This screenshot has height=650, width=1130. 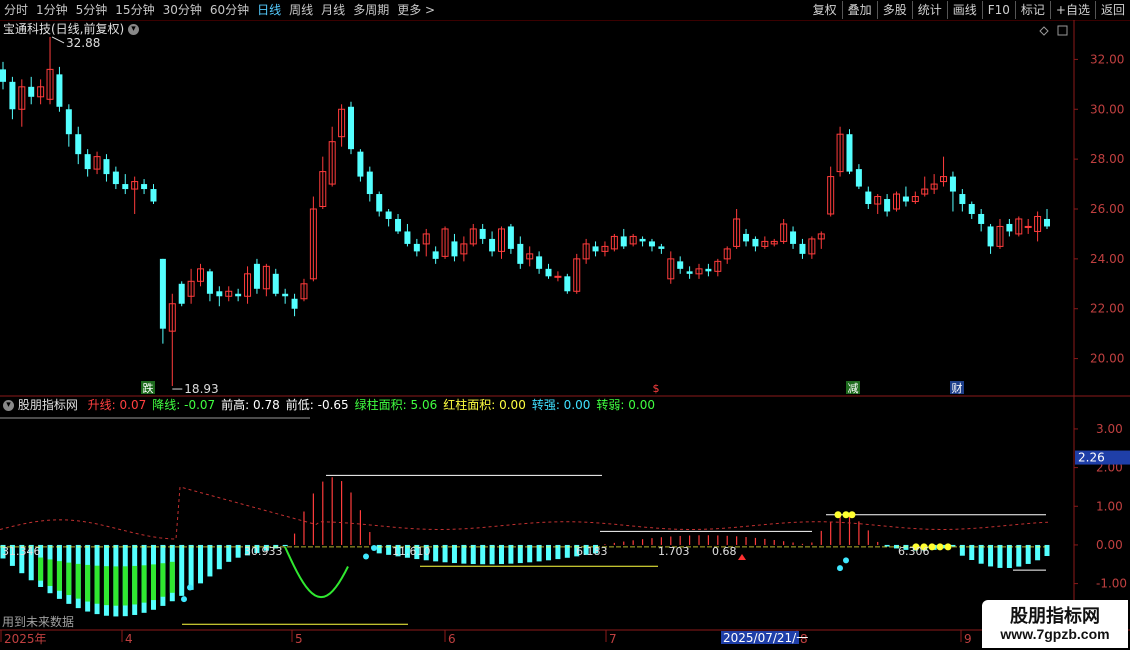 What do you see at coordinates (524, 513) in the screenshot?
I see `envelope-line` at bounding box center [524, 513].